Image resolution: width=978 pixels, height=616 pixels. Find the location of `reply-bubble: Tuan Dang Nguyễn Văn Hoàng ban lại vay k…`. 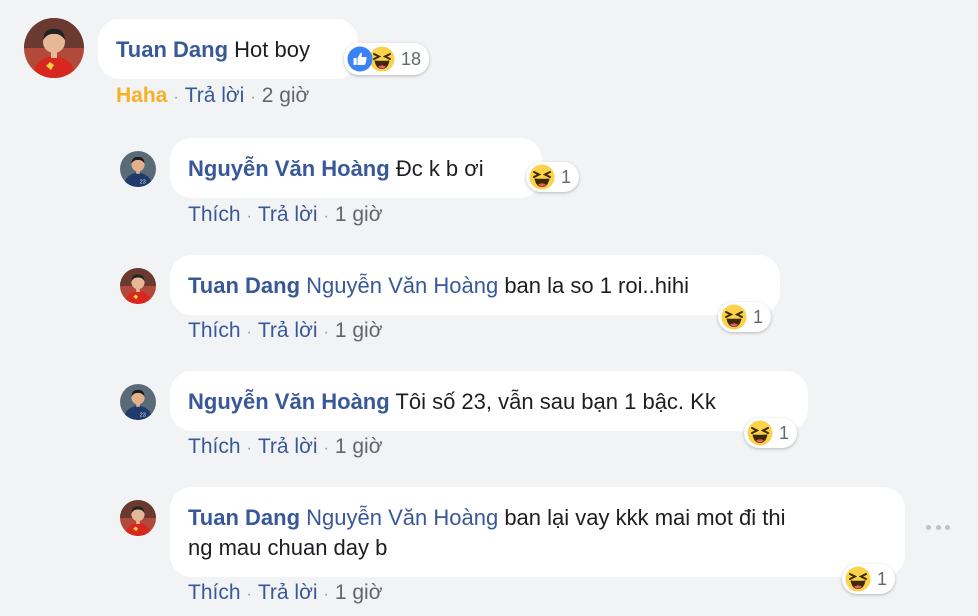

reply-bubble: Tuan Dang Nguyễn Văn Hoàng ban lại vay k… is located at coordinates (537, 532).